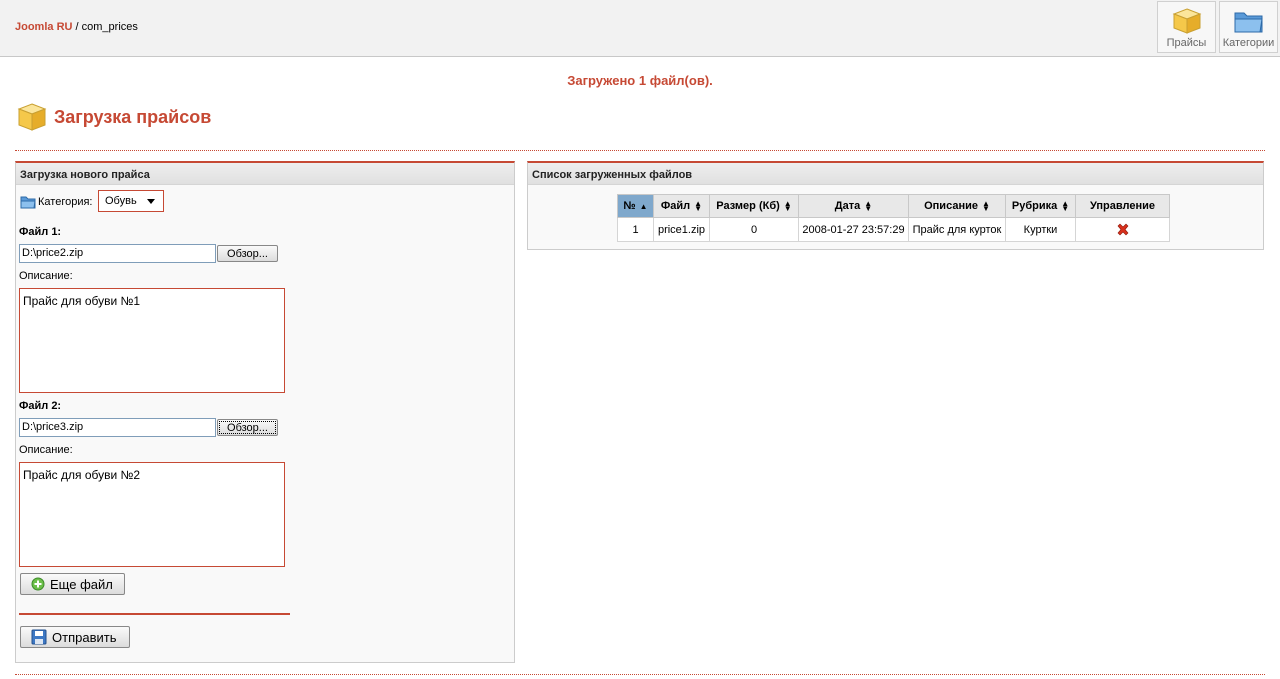 This screenshot has height=679, width=1280. What do you see at coordinates (1186, 43) in the screenshot?
I see `prices-button-label: Прайсы` at bounding box center [1186, 43].